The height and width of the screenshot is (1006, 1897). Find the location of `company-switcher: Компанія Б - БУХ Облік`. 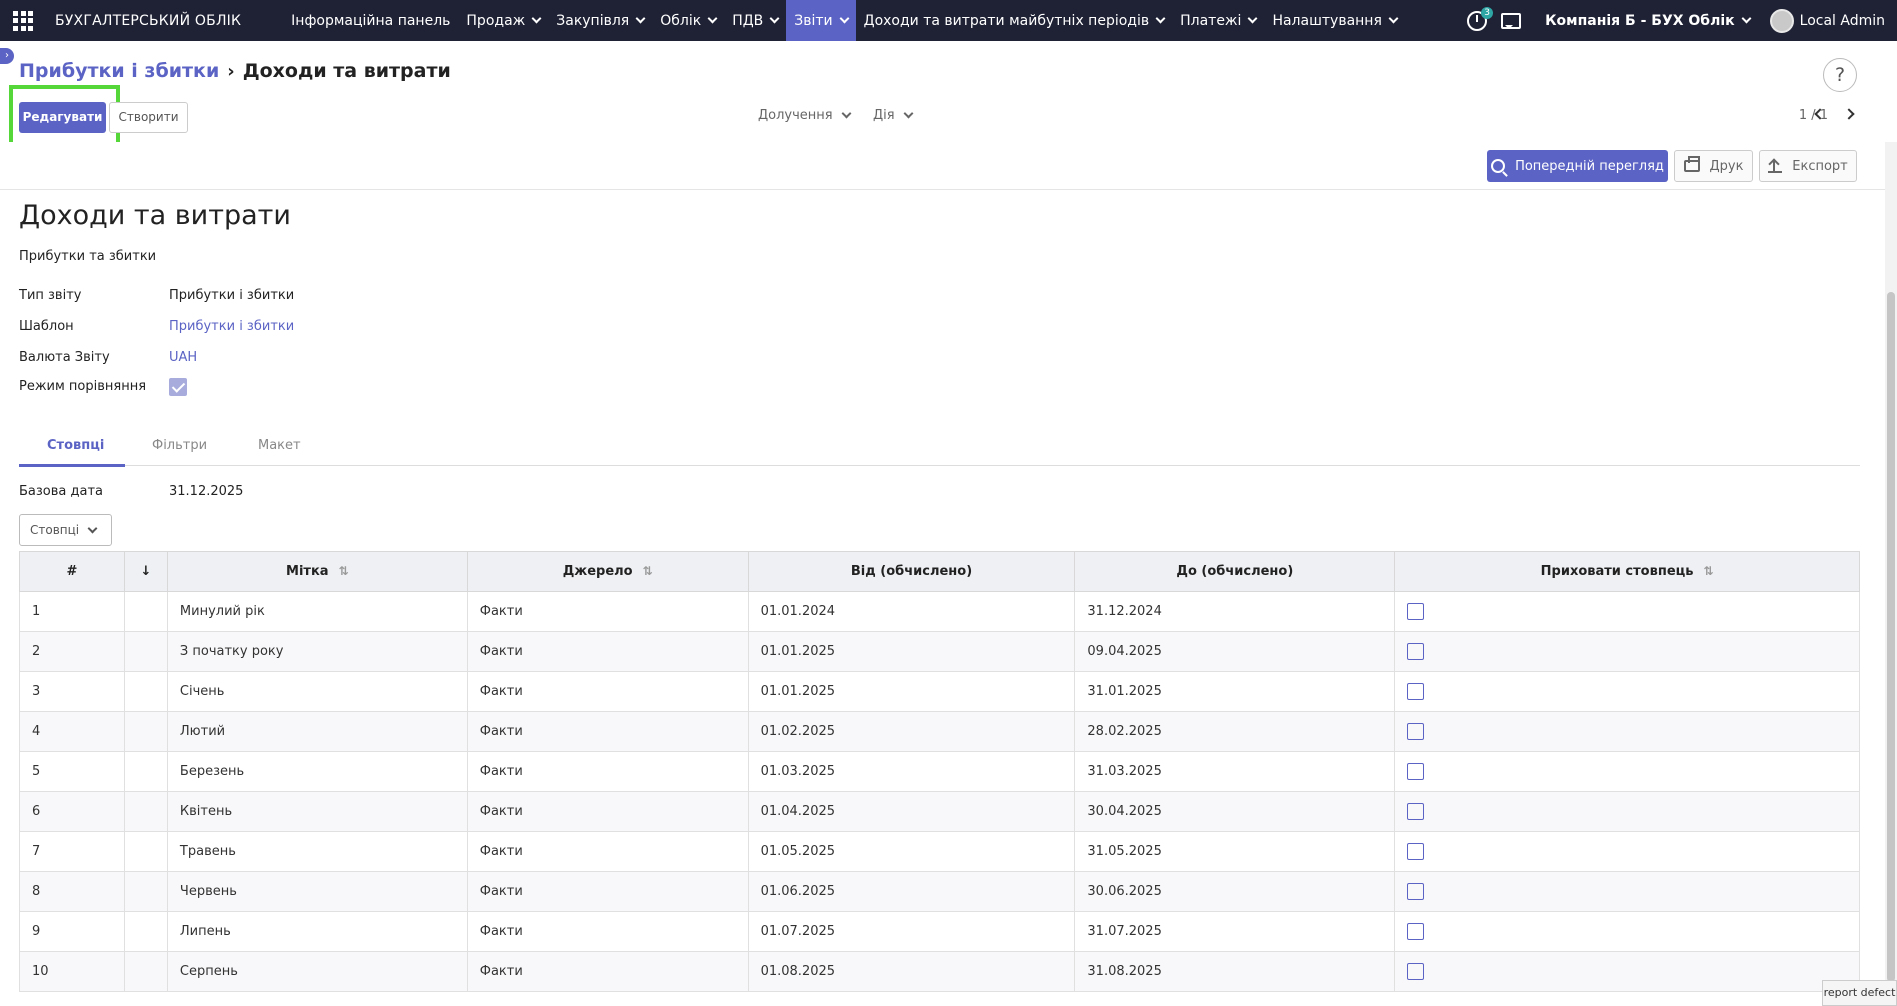

company-switcher: Компанія Б - БУХ Облік is located at coordinates (1648, 20).